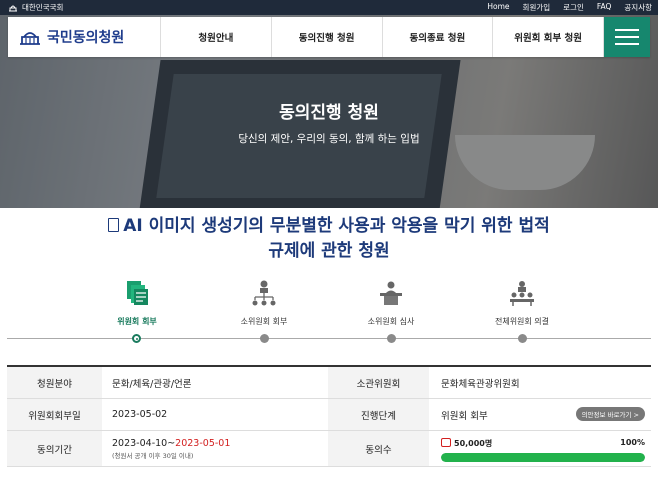 Image resolution: width=658 pixels, height=482 pixels. Describe the element at coordinates (329, 251) in the screenshot. I see `petition-title-line2: 규제에 관한 청원` at that location.